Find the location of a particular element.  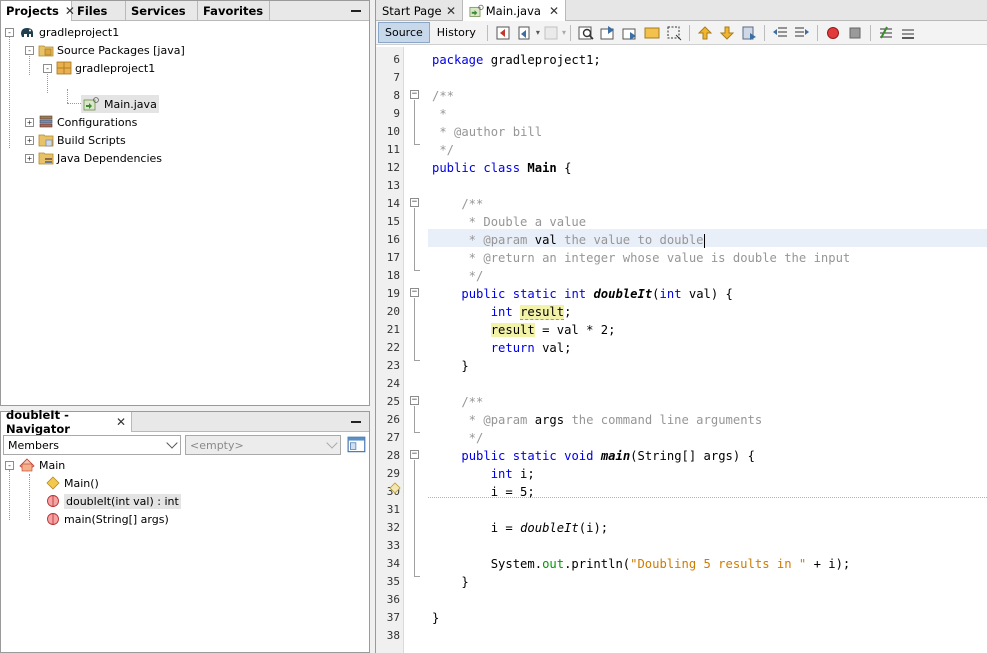

find-icon is located at coordinates (586, 33).